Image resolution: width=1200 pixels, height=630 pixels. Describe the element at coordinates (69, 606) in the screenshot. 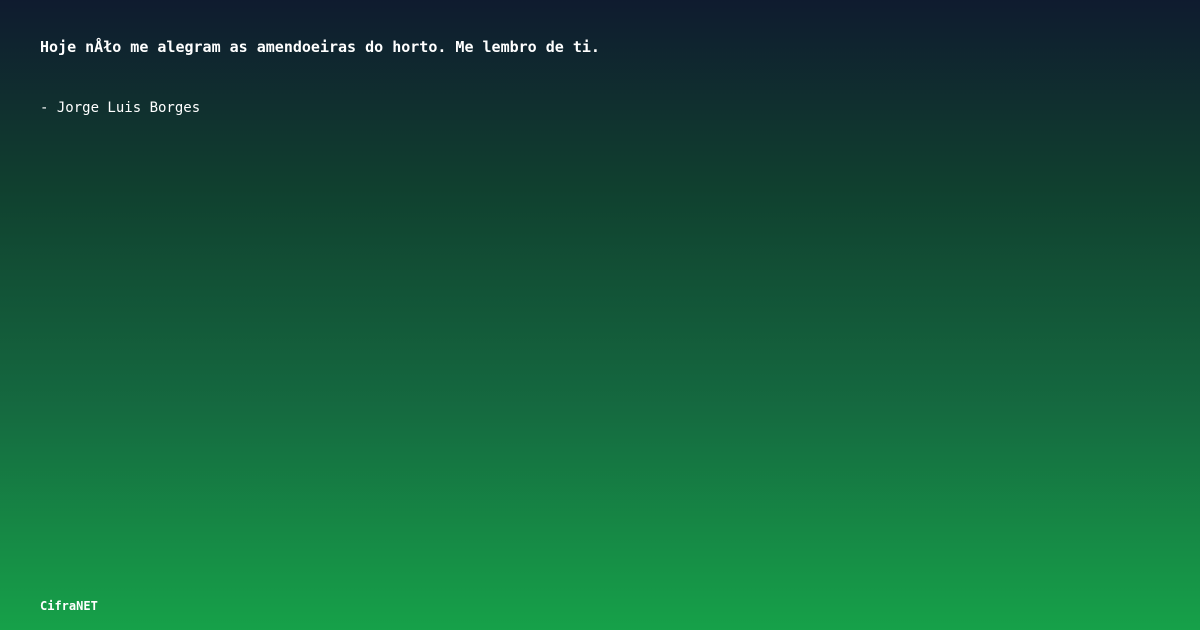

I see `brand-name: CifraNET` at that location.